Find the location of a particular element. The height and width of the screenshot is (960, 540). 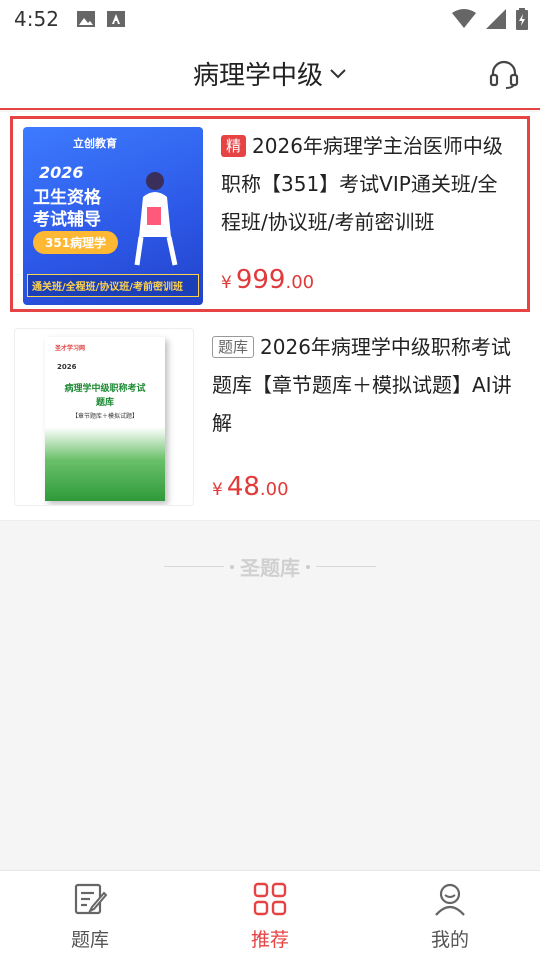

image-notification-icon is located at coordinates (85, 19).